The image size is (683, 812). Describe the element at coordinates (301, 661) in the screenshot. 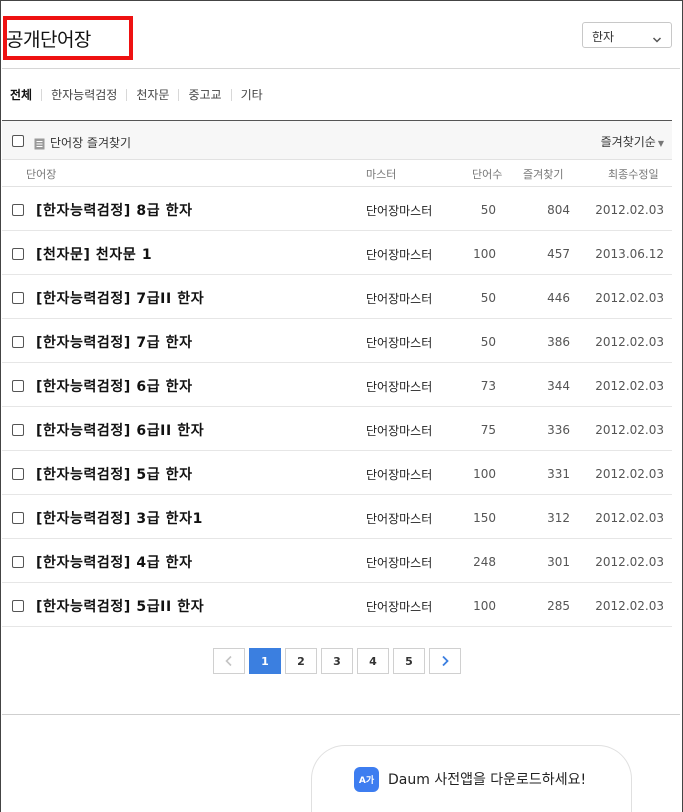

I see `page-button-2: 2` at that location.